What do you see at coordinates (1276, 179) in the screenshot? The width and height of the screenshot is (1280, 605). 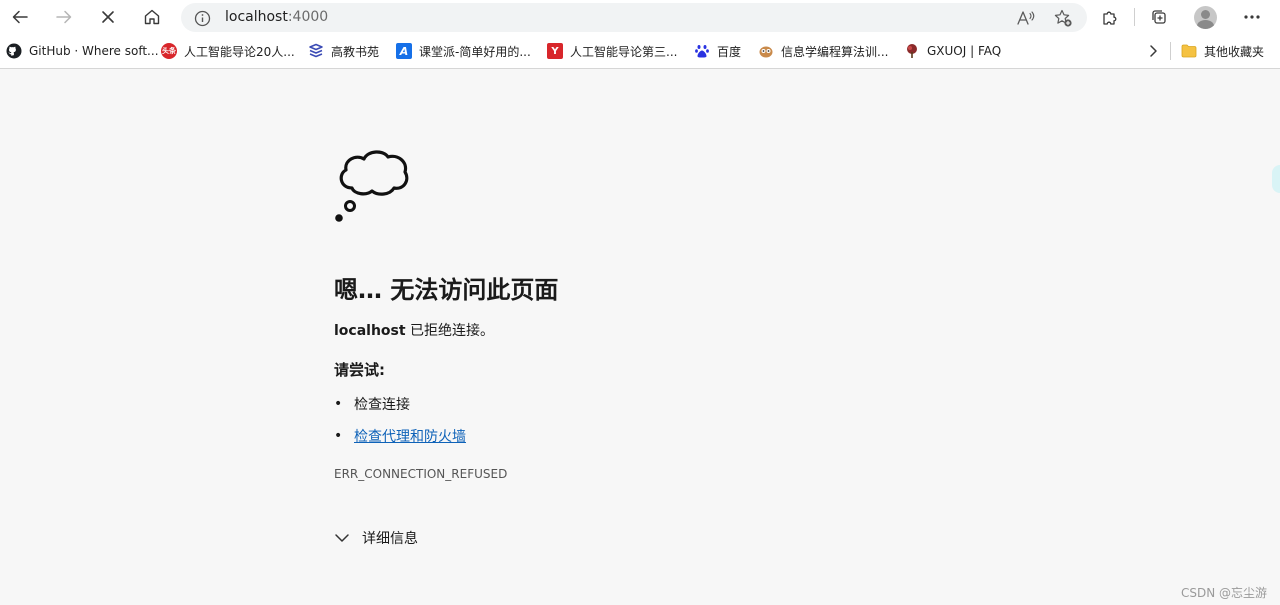 I see `side-panel-handle` at bounding box center [1276, 179].